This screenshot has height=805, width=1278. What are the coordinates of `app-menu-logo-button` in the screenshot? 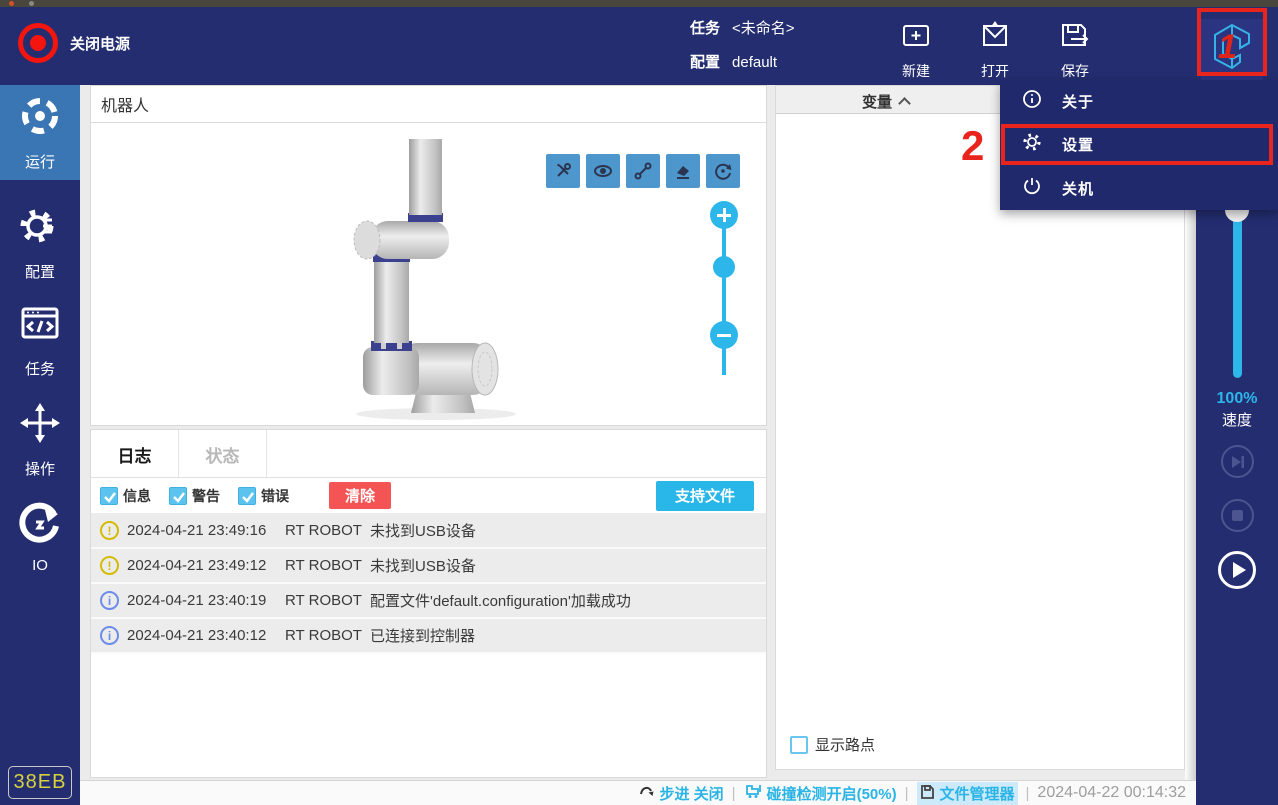 It's located at (1232, 49).